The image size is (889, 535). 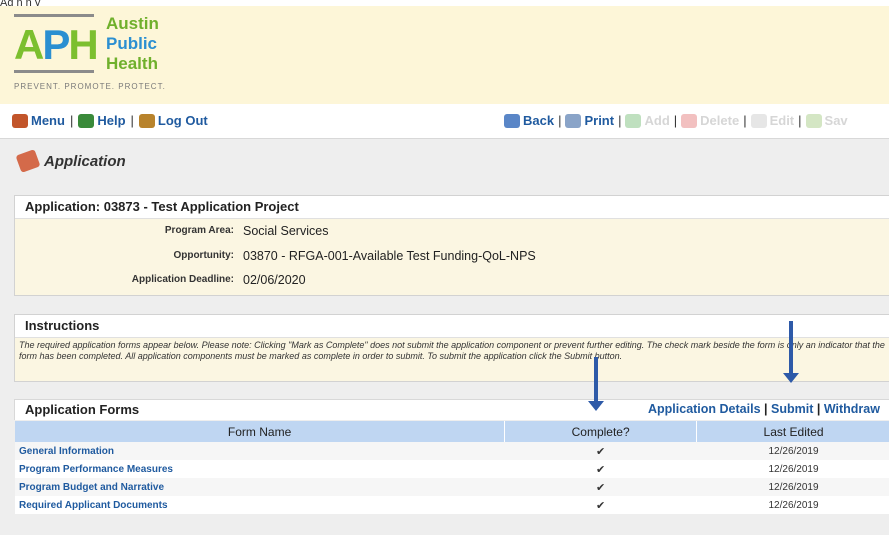 What do you see at coordinates (529, 120) in the screenshot?
I see `back-button: Back` at bounding box center [529, 120].